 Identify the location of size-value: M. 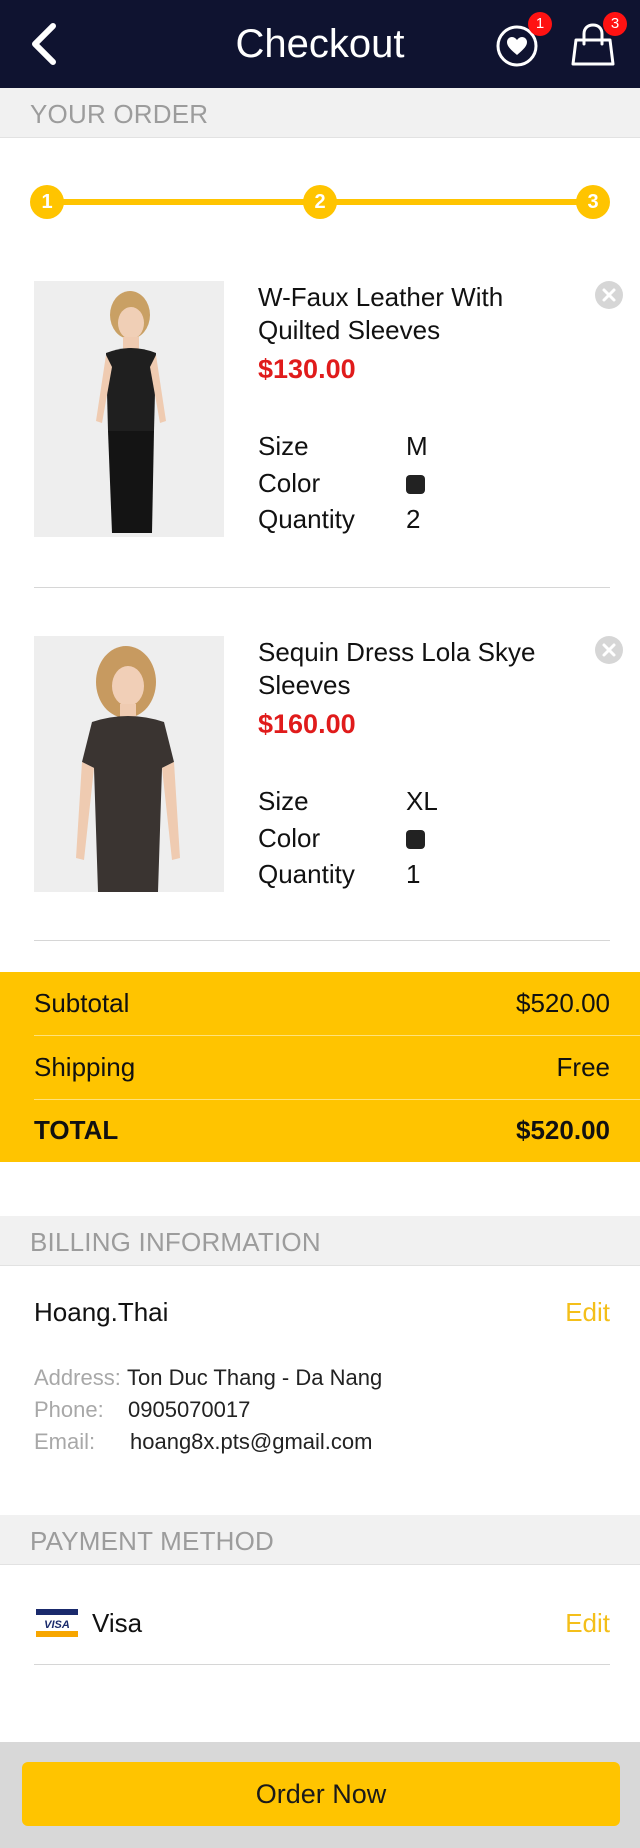
(417, 446).